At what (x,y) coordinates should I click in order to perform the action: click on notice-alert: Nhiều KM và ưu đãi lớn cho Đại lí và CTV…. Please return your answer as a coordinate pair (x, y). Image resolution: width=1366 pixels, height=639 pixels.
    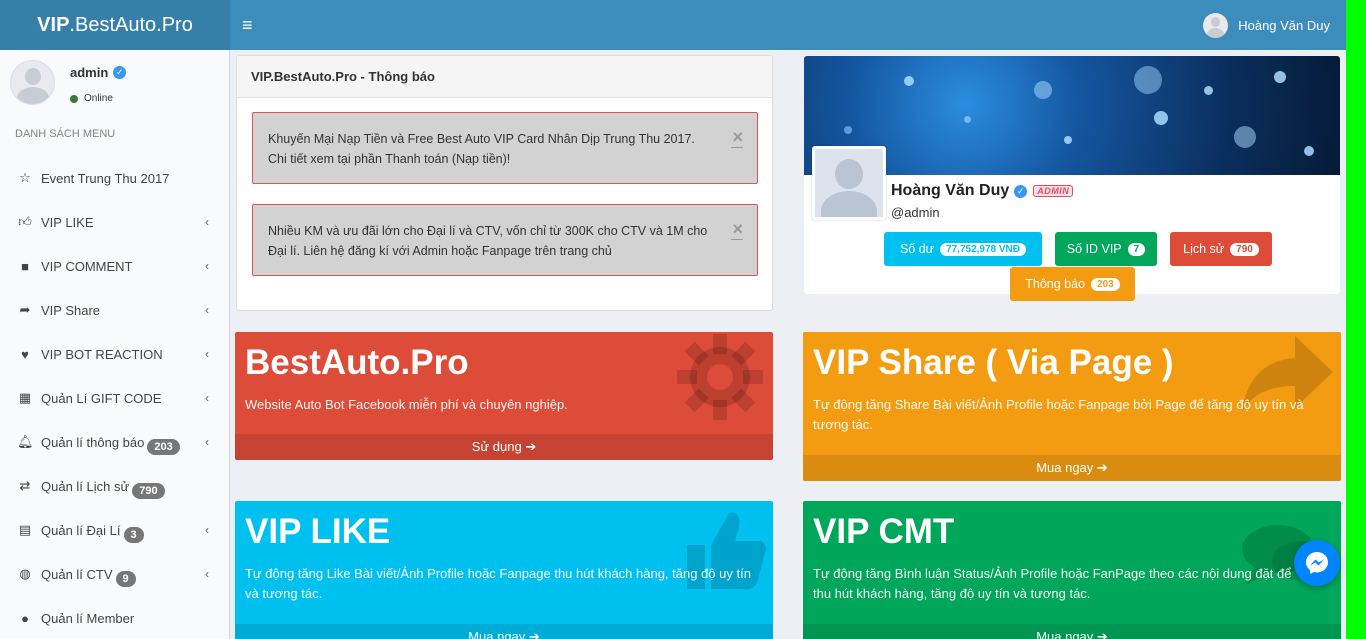
    Looking at the image, I should click on (505, 240).